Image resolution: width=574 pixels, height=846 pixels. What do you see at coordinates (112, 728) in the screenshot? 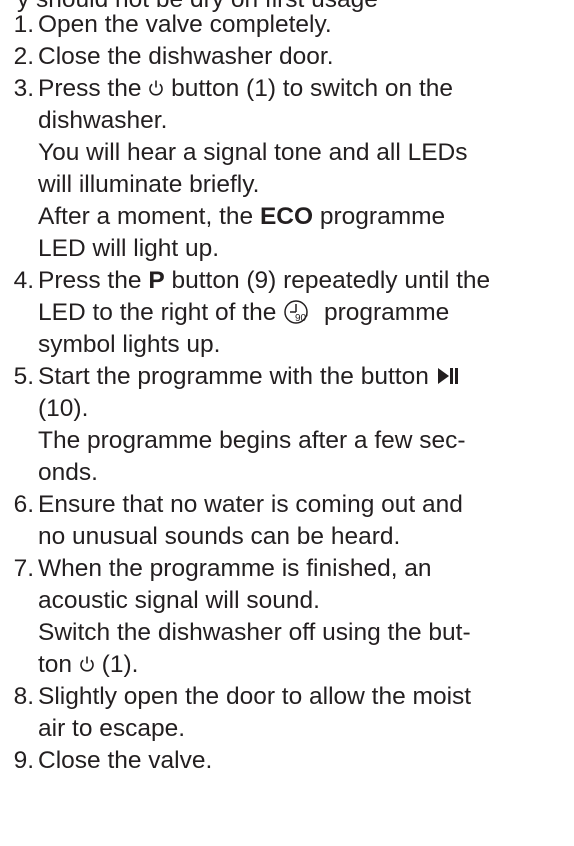
I see `step-text-line: air to escape.` at bounding box center [112, 728].